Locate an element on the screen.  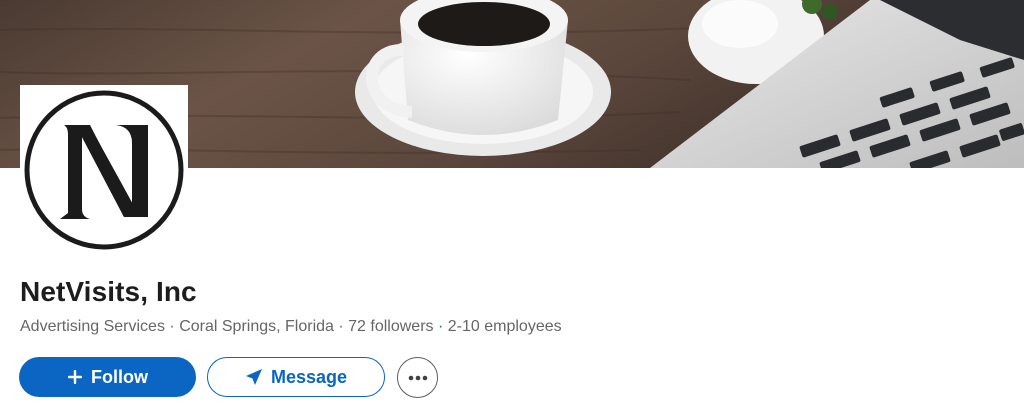
industry-label: Advertising Services is located at coordinates (92, 326).